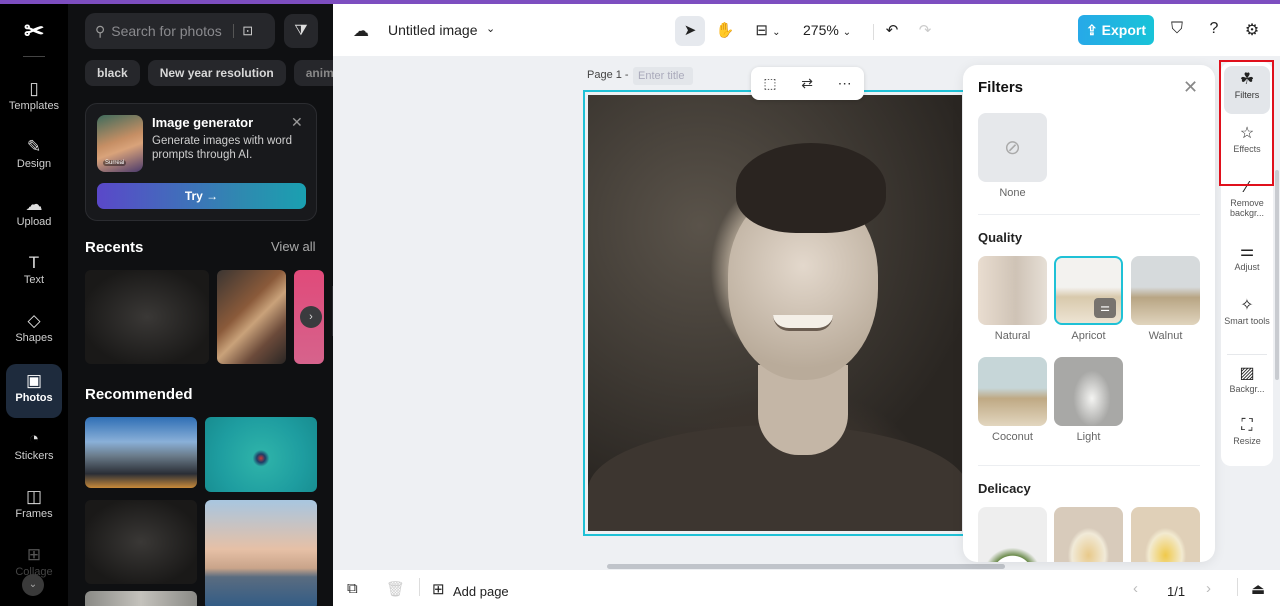 Image resolution: width=1280 pixels, height=606 pixels. Describe the element at coordinates (34, 507) in the screenshot. I see `rail-item-frames: ◫ Frames` at that location.